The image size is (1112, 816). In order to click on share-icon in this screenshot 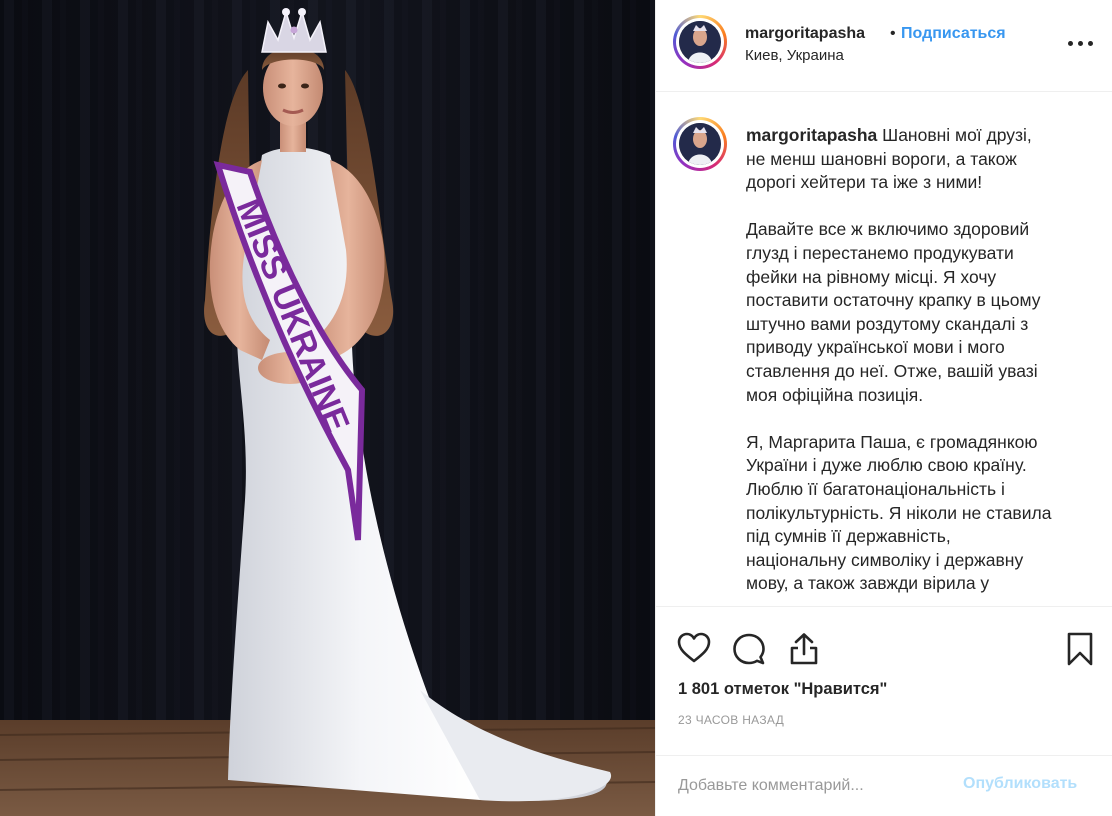, I will do `click(804, 649)`.